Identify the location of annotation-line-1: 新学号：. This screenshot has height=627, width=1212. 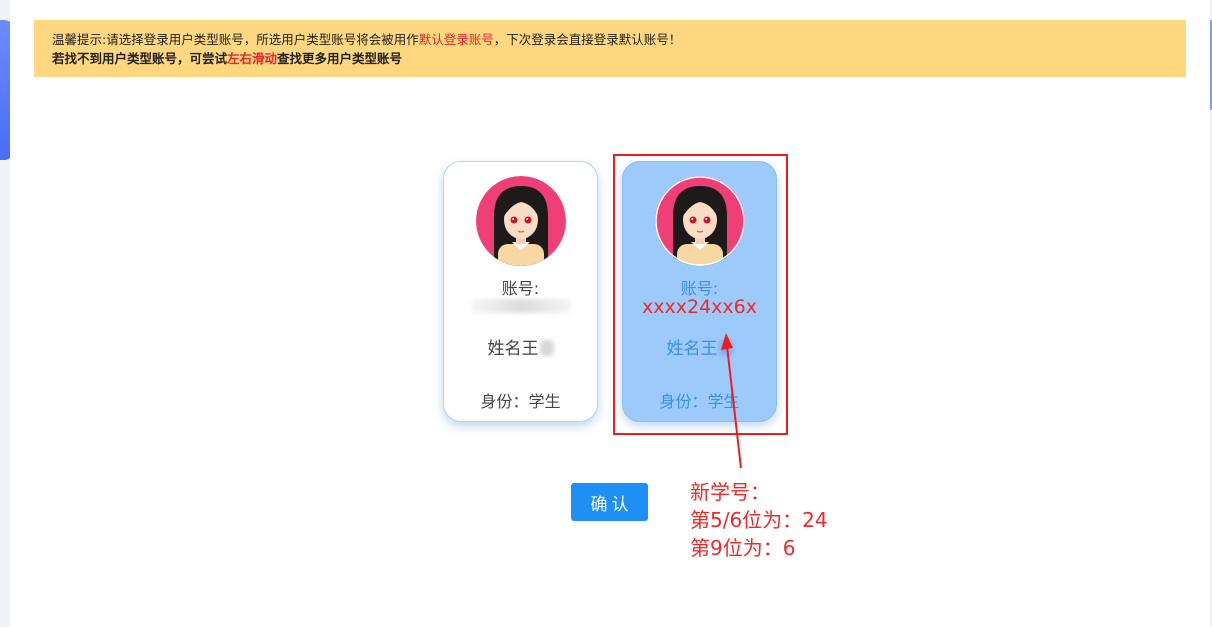
(730, 492).